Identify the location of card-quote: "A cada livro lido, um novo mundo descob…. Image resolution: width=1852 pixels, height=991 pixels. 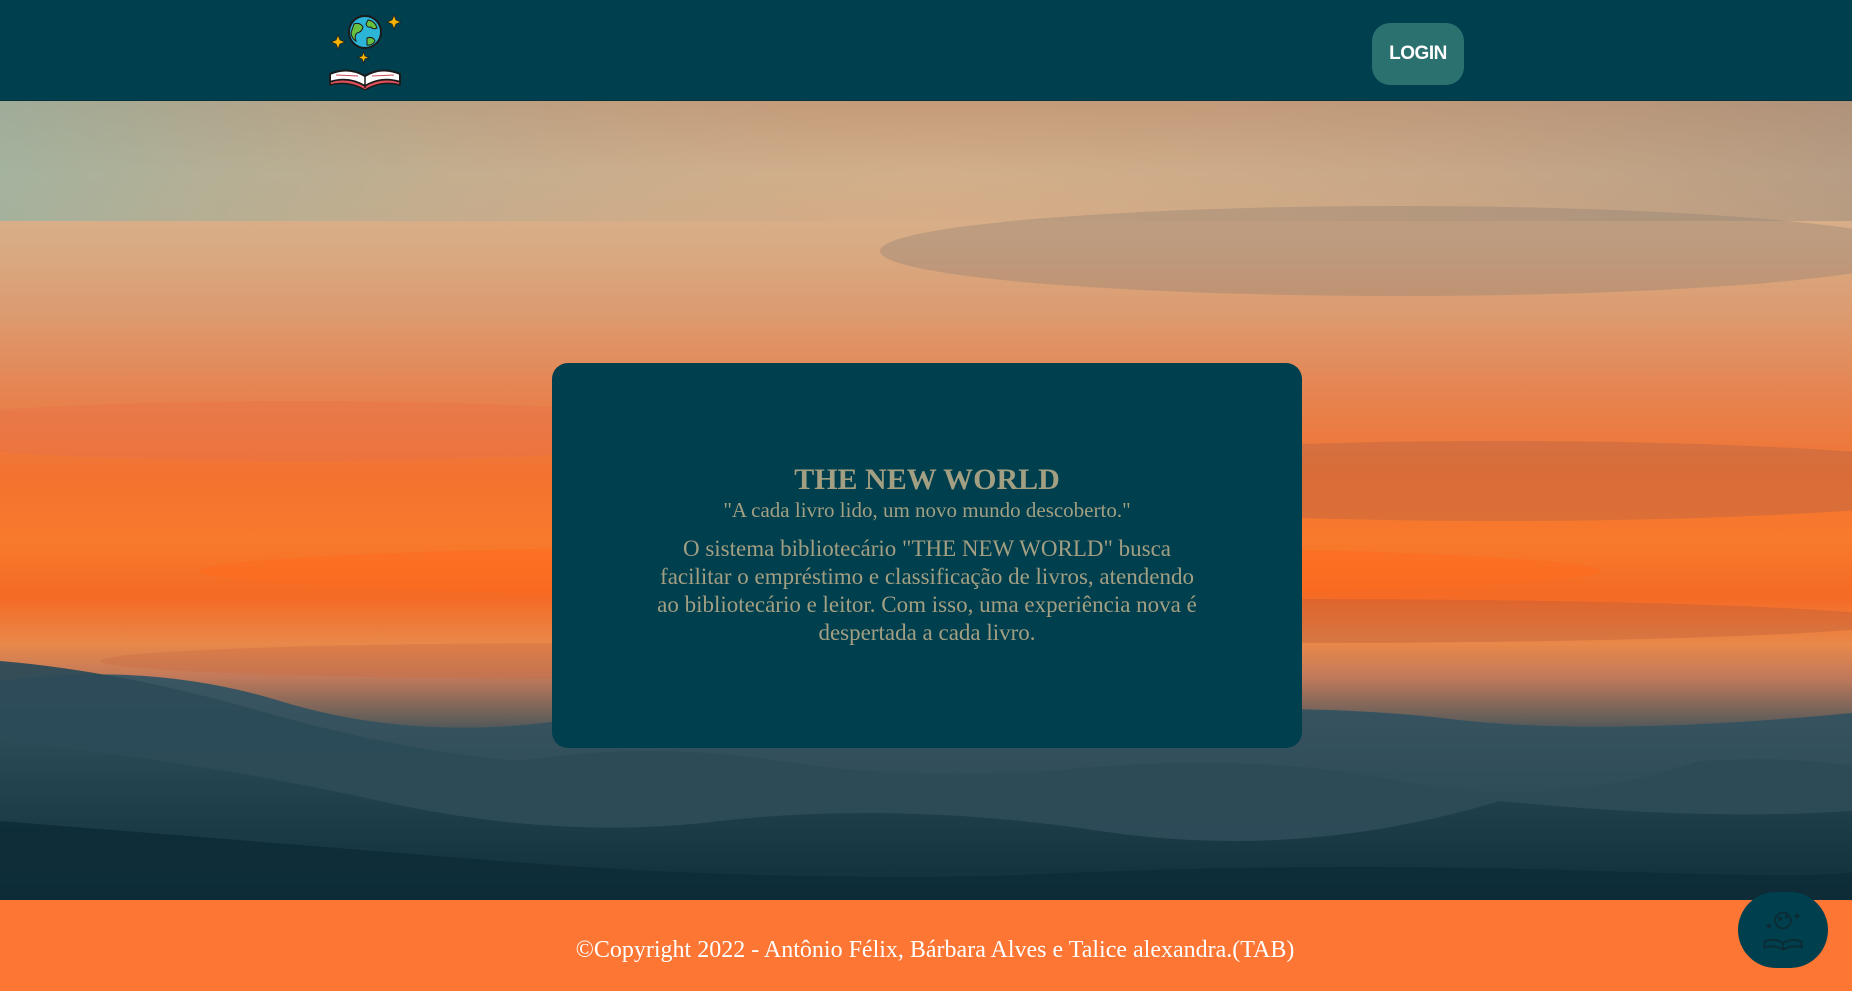
(927, 510).